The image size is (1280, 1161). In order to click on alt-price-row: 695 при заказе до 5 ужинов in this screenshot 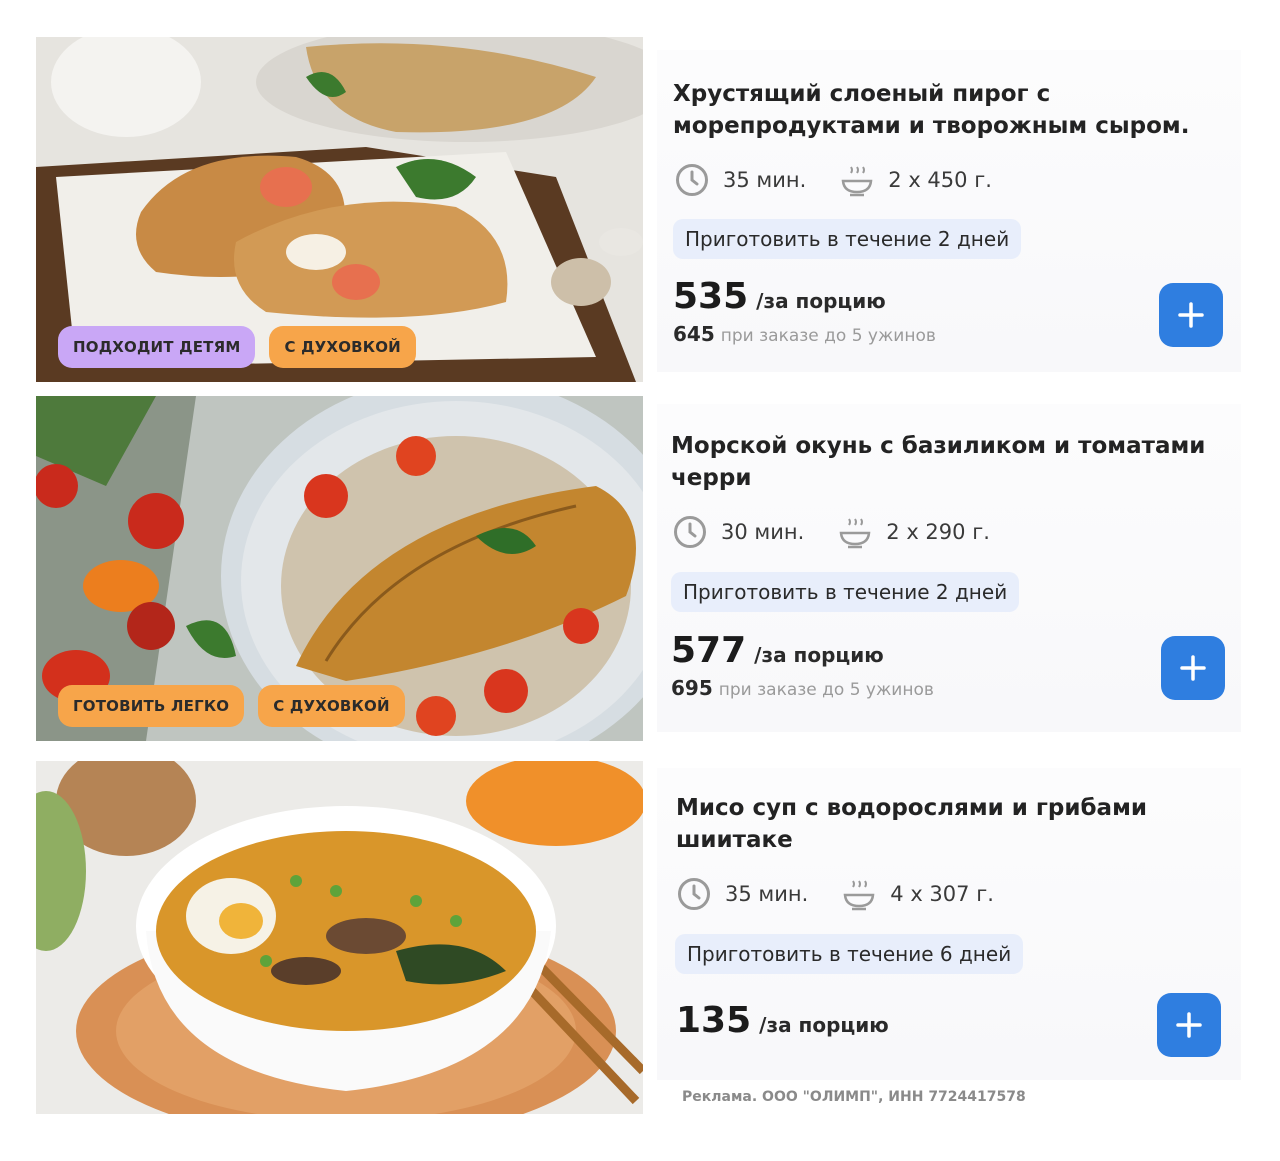, I will do `click(802, 688)`.